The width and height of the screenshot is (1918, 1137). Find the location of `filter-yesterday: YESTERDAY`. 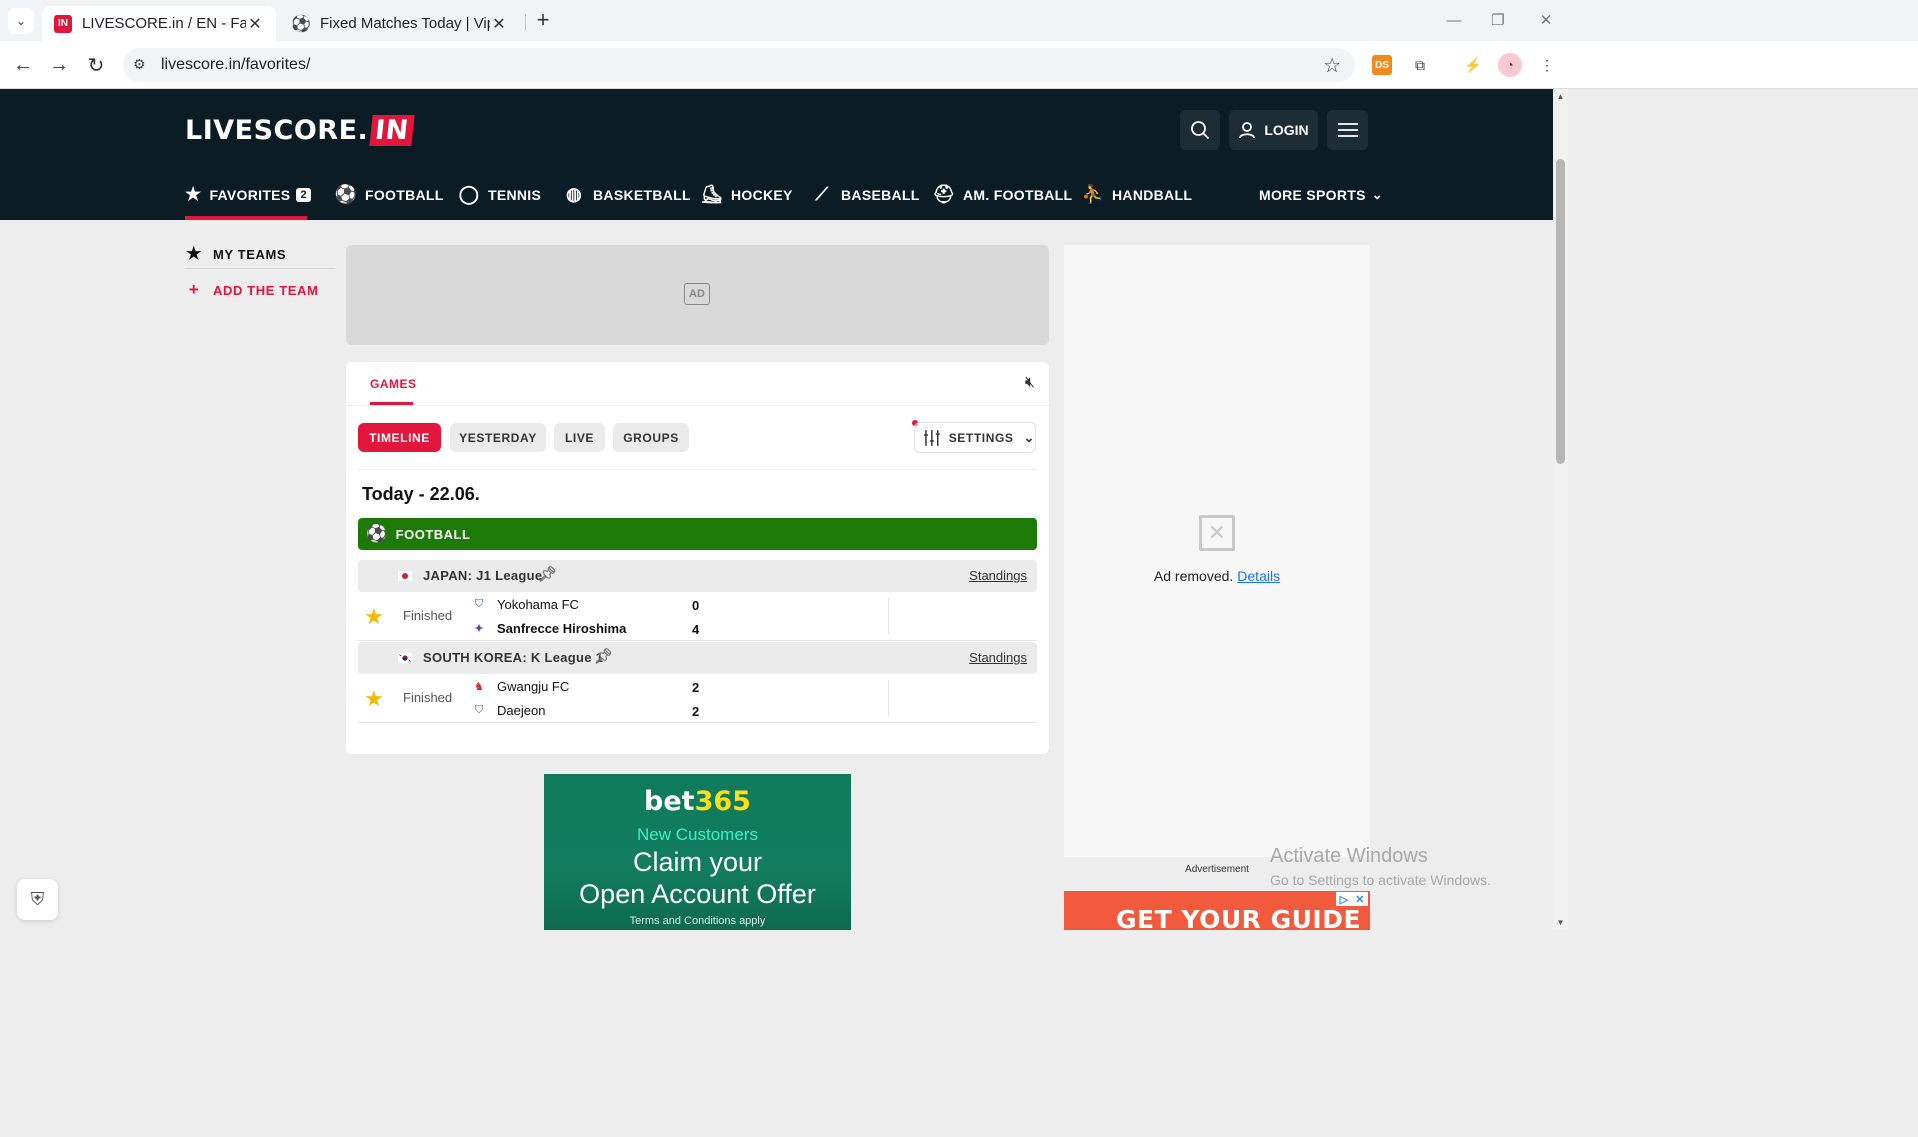

filter-yesterday: YESTERDAY is located at coordinates (498, 437).